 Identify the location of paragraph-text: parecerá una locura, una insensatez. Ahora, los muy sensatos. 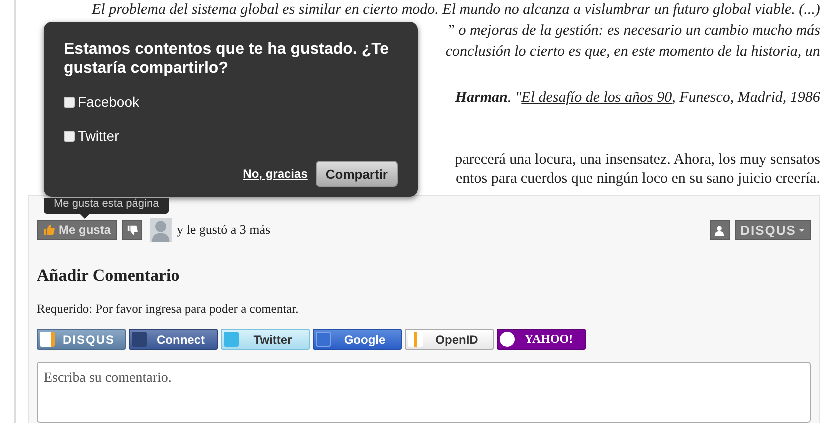
(637, 160).